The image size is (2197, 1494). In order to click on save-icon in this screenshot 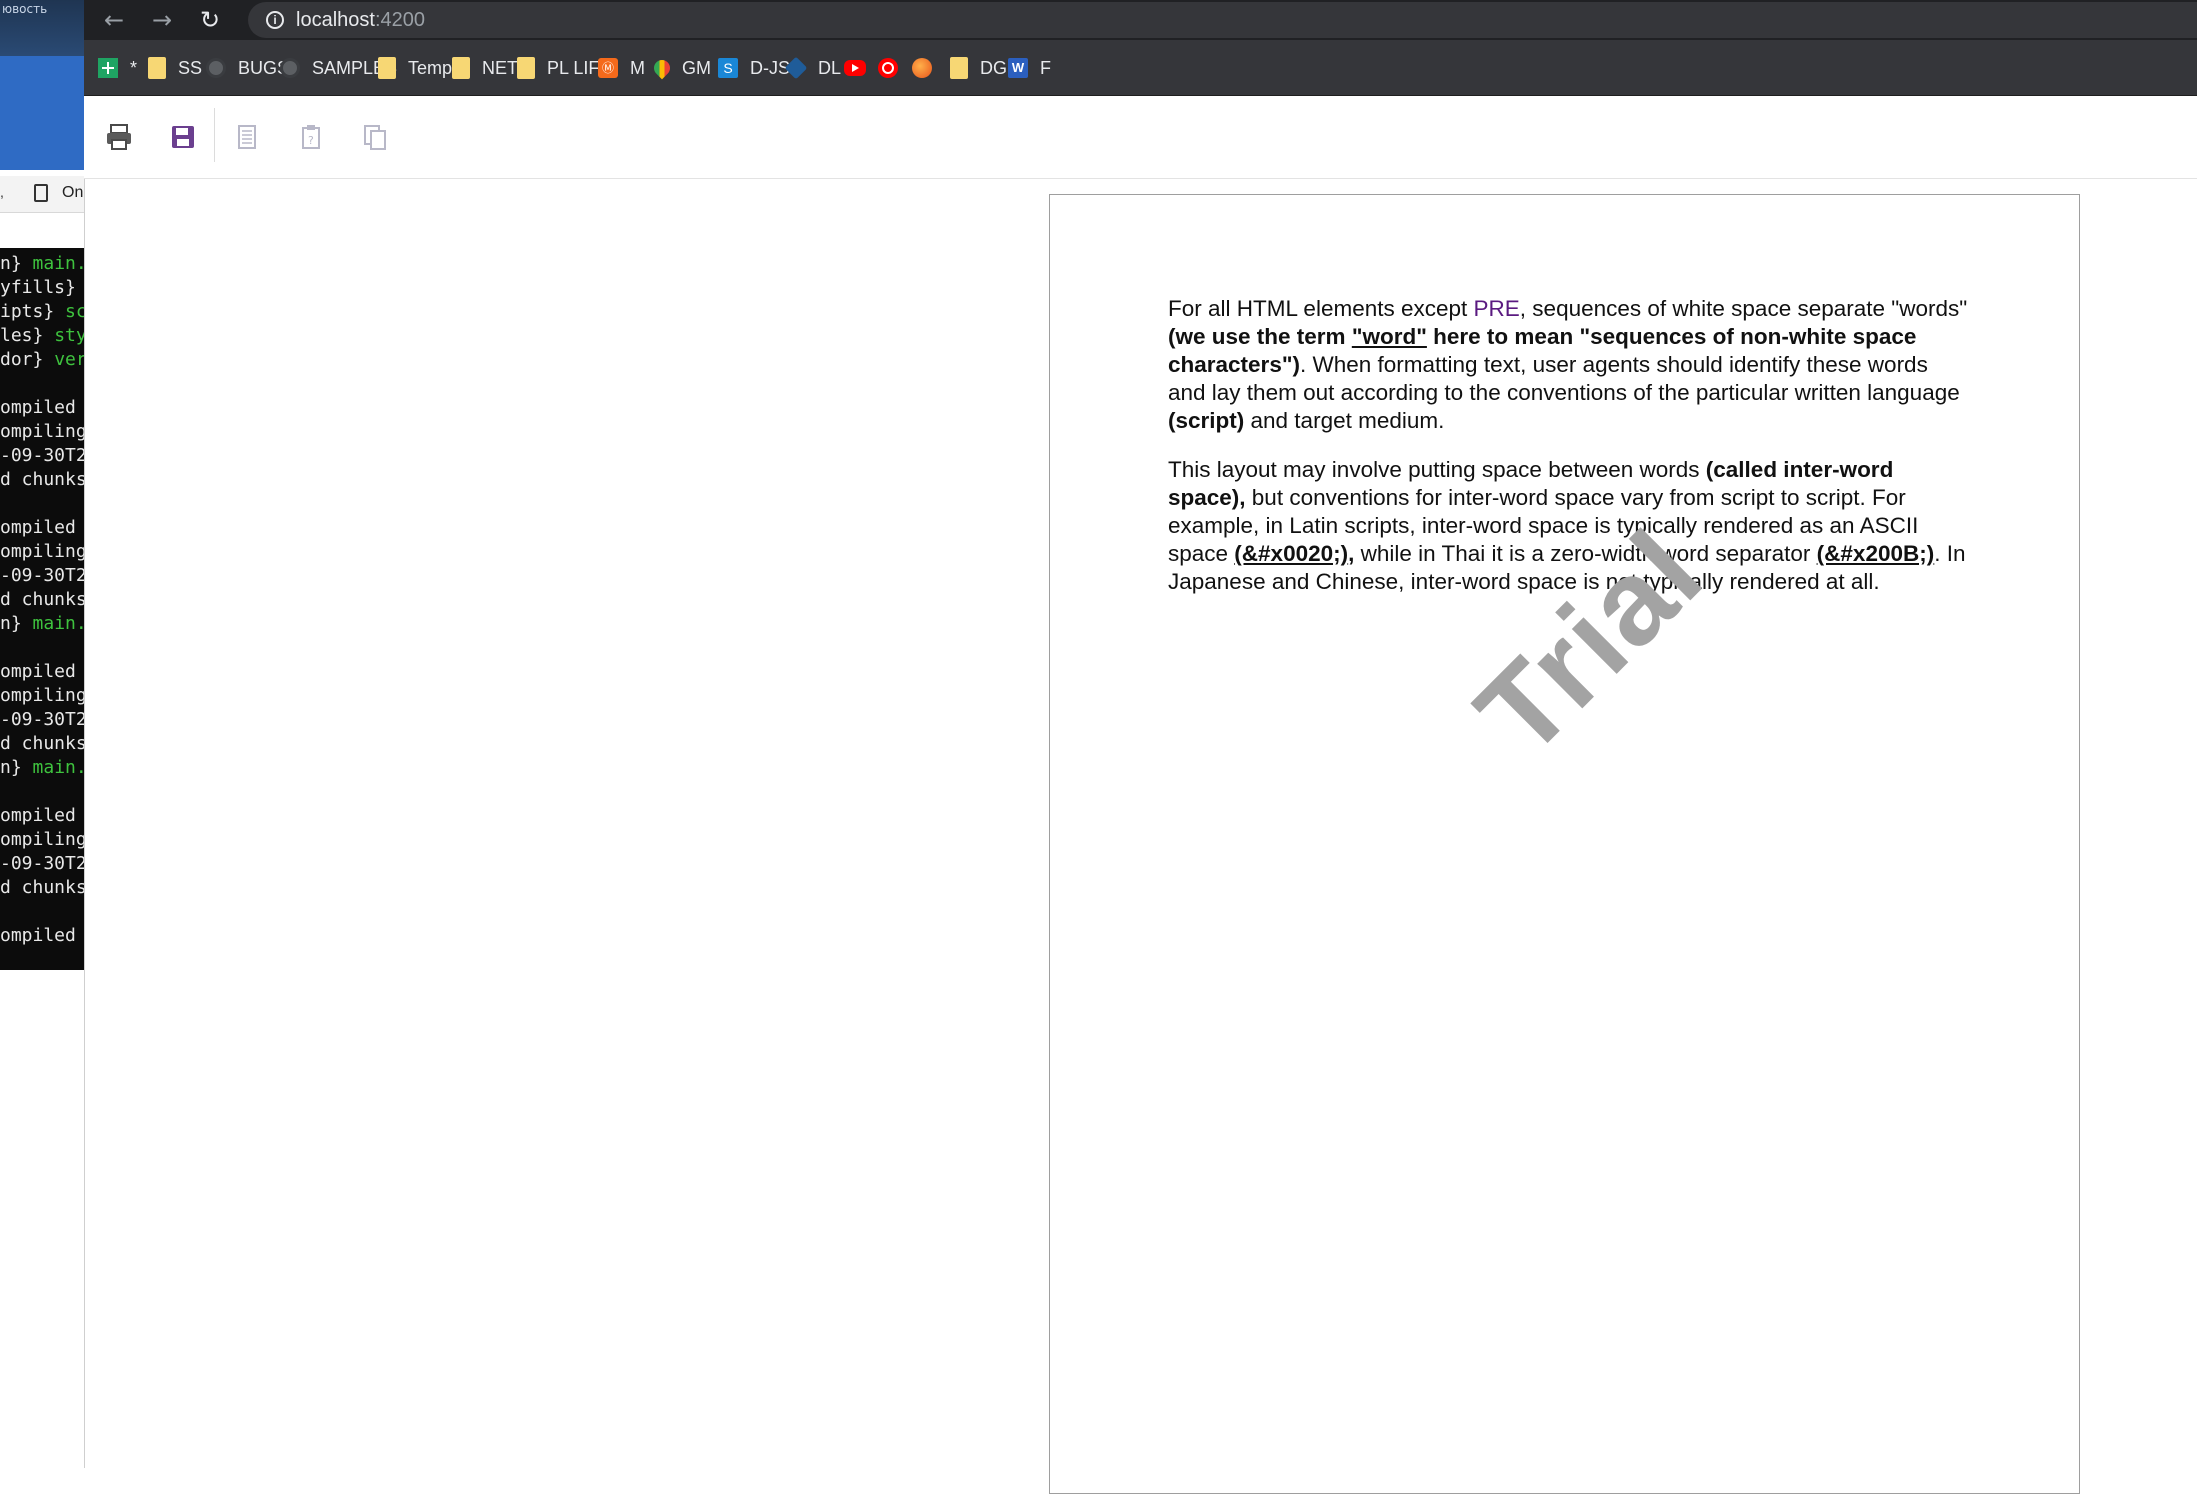, I will do `click(183, 137)`.